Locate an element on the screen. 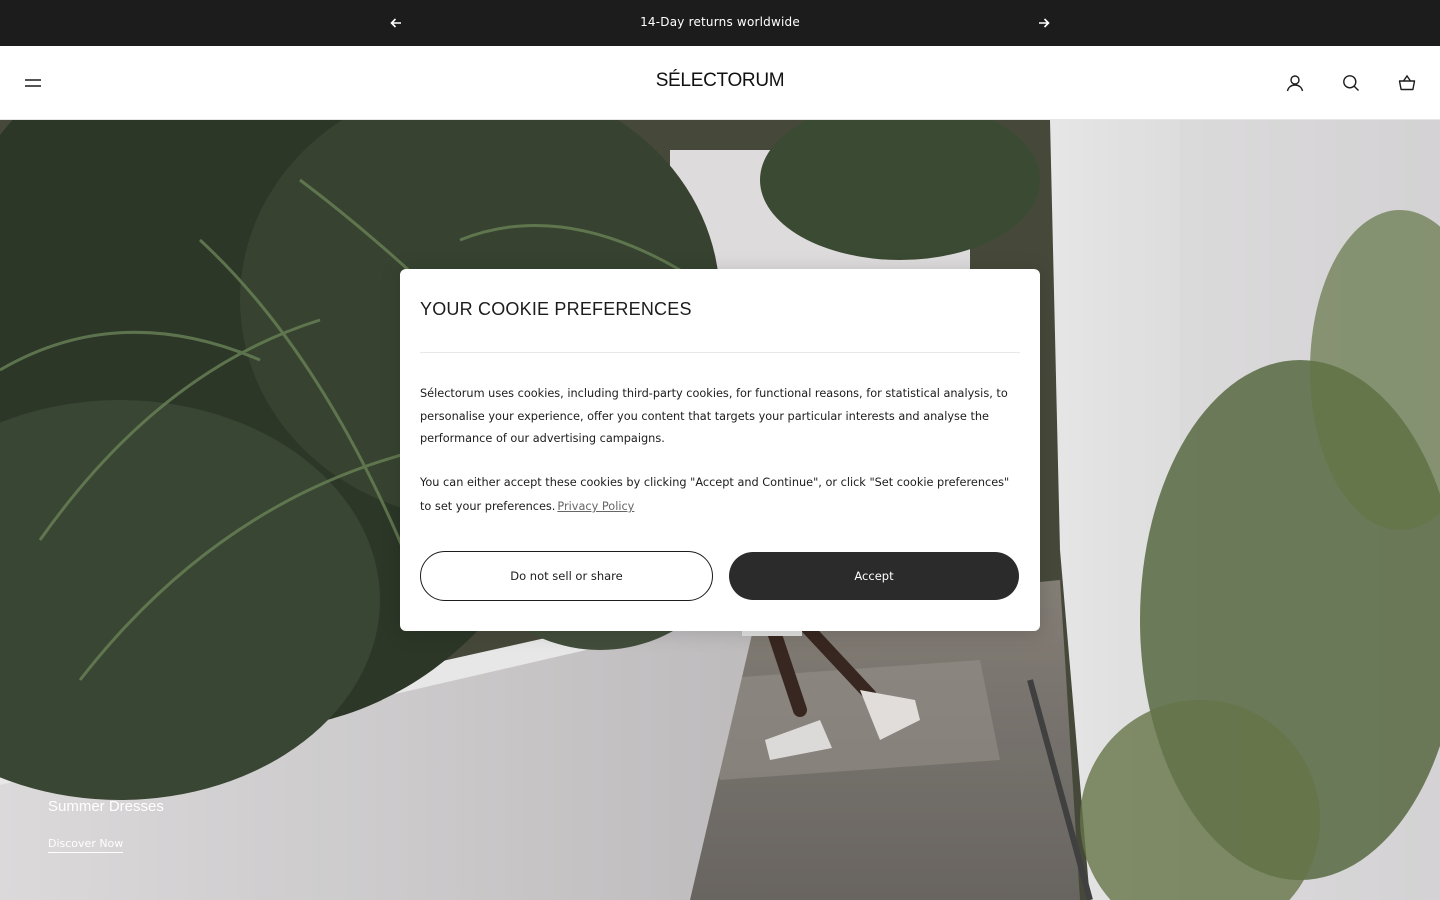 The image size is (1440, 900). announcement-next-button is located at coordinates (1044, 23).